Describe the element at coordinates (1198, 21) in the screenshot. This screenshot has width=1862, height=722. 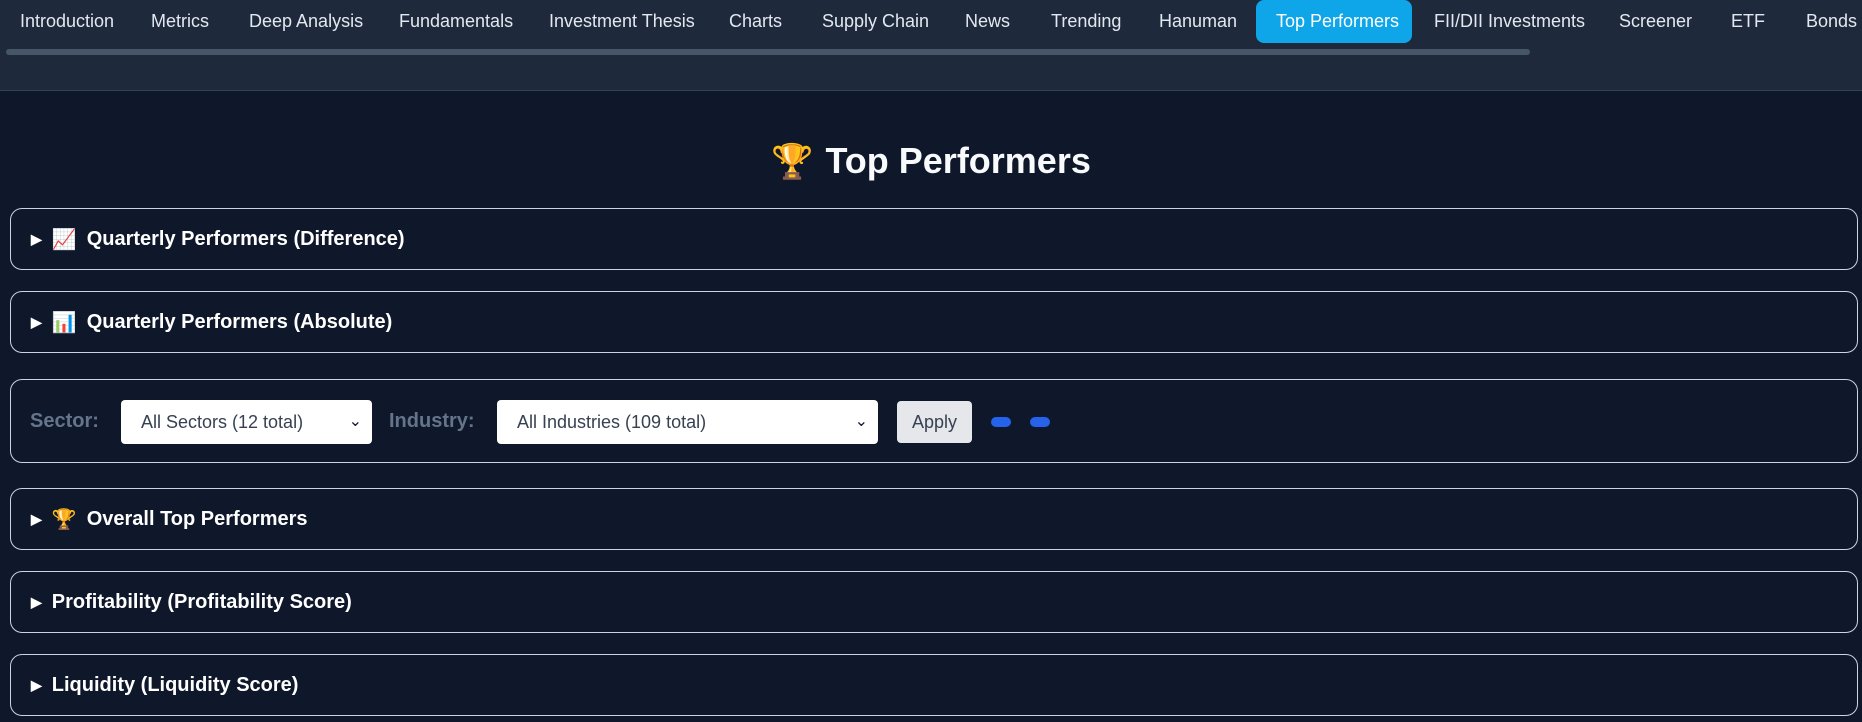
I see `tab-hanuman: Hanuman` at that location.